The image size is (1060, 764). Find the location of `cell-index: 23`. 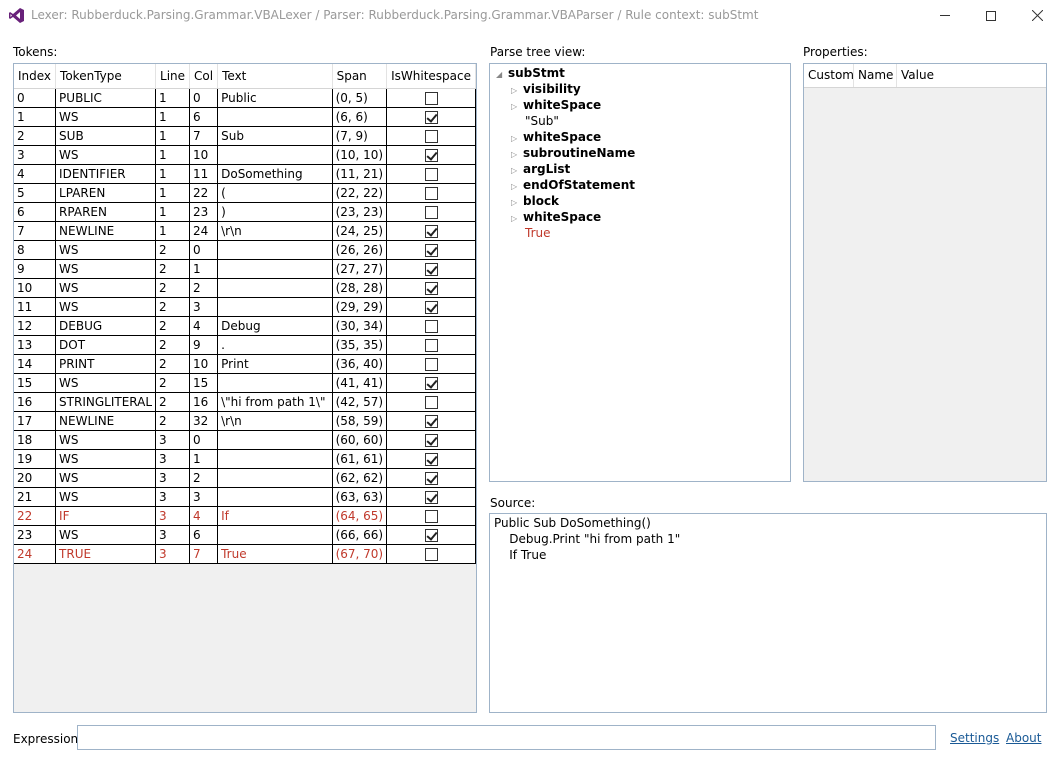

cell-index: 23 is located at coordinates (35, 535).